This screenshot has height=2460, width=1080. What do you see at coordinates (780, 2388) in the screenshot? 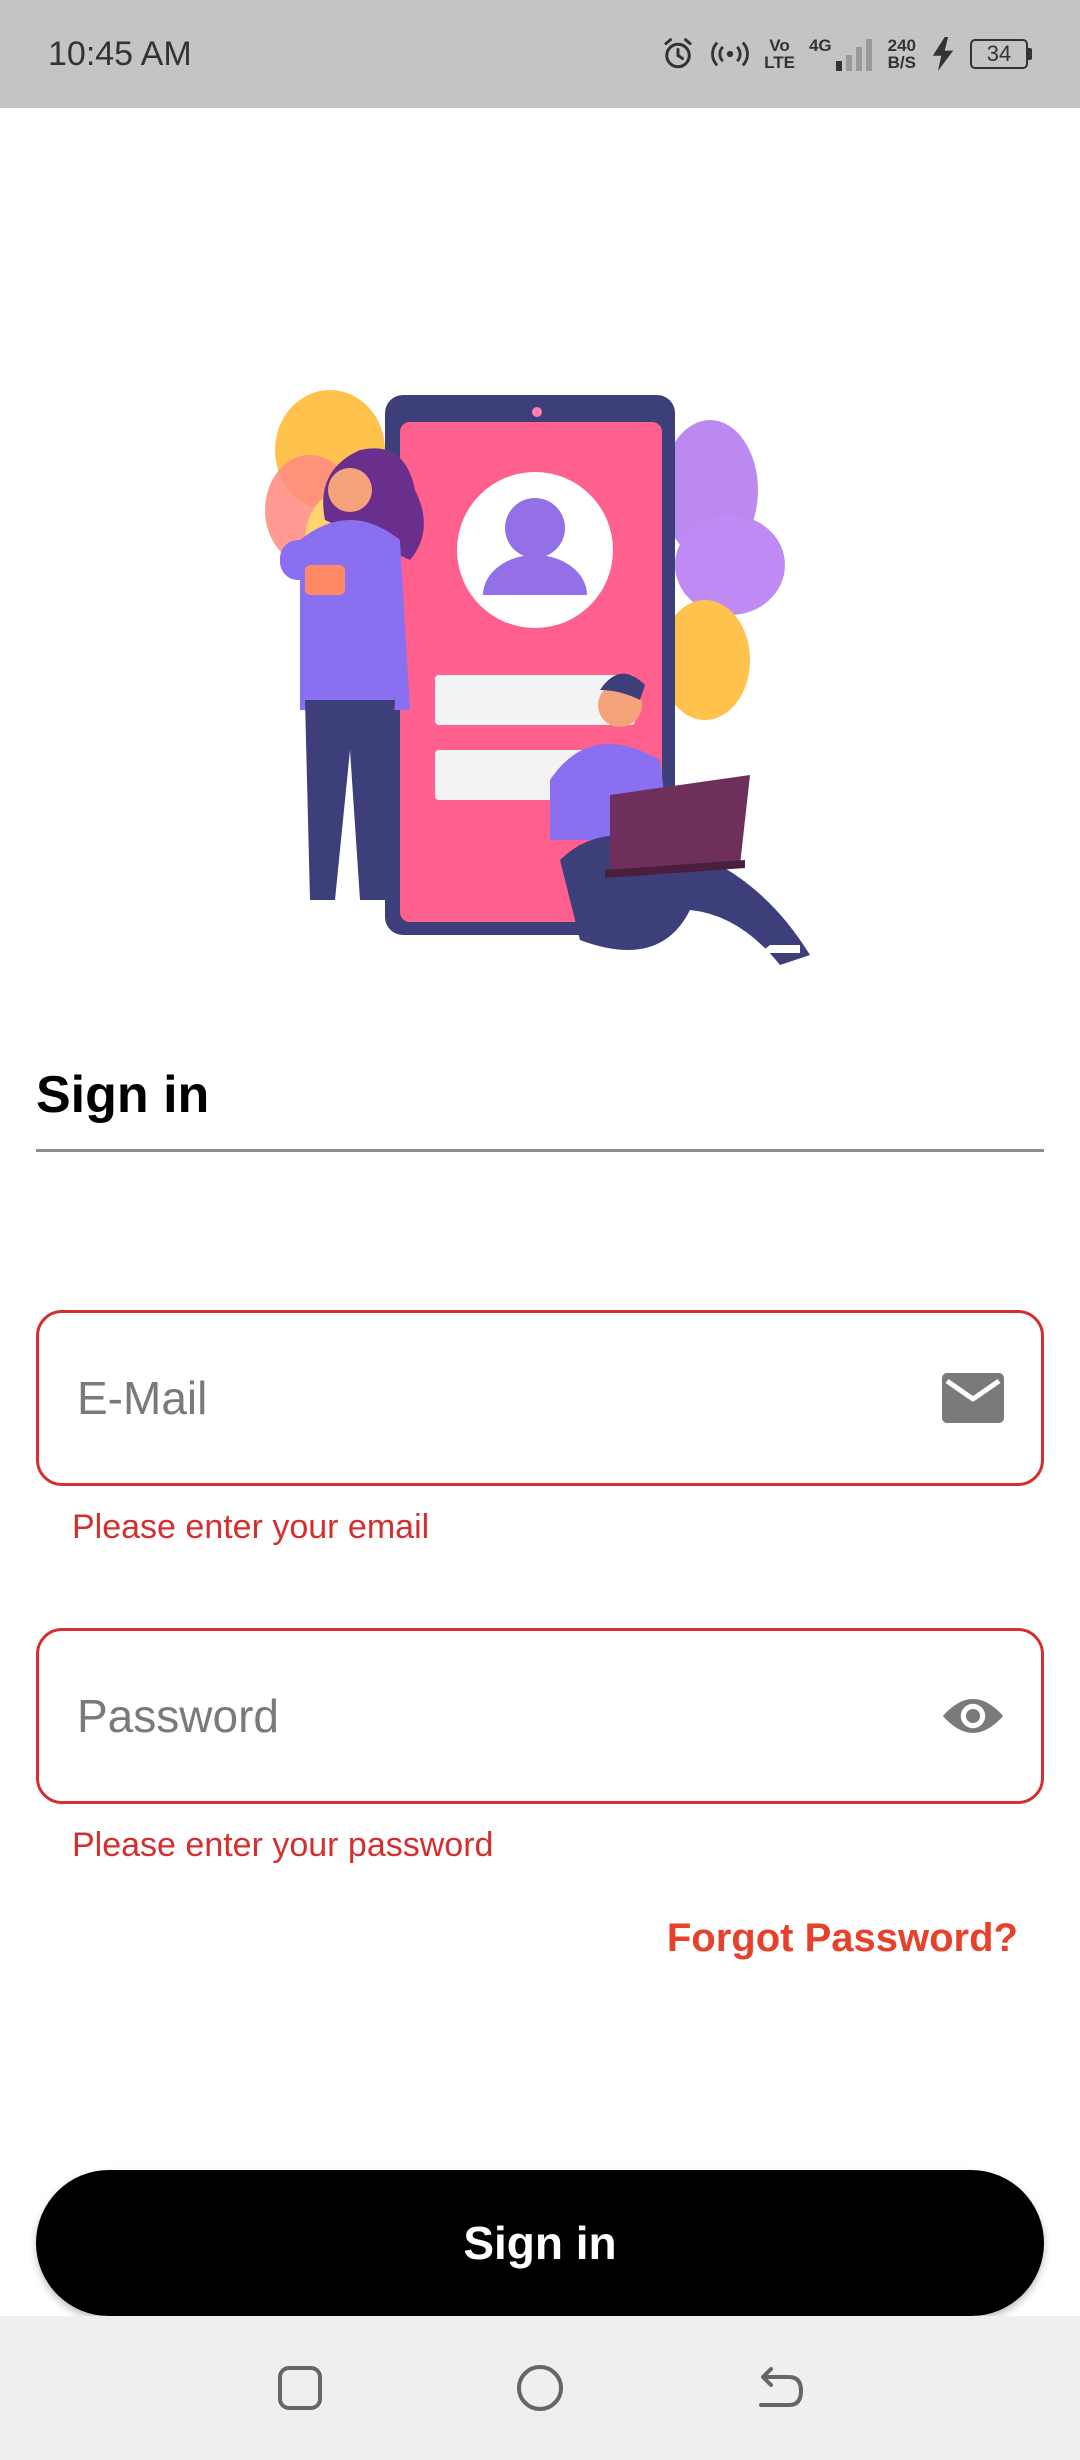
I see `back-icon` at bounding box center [780, 2388].